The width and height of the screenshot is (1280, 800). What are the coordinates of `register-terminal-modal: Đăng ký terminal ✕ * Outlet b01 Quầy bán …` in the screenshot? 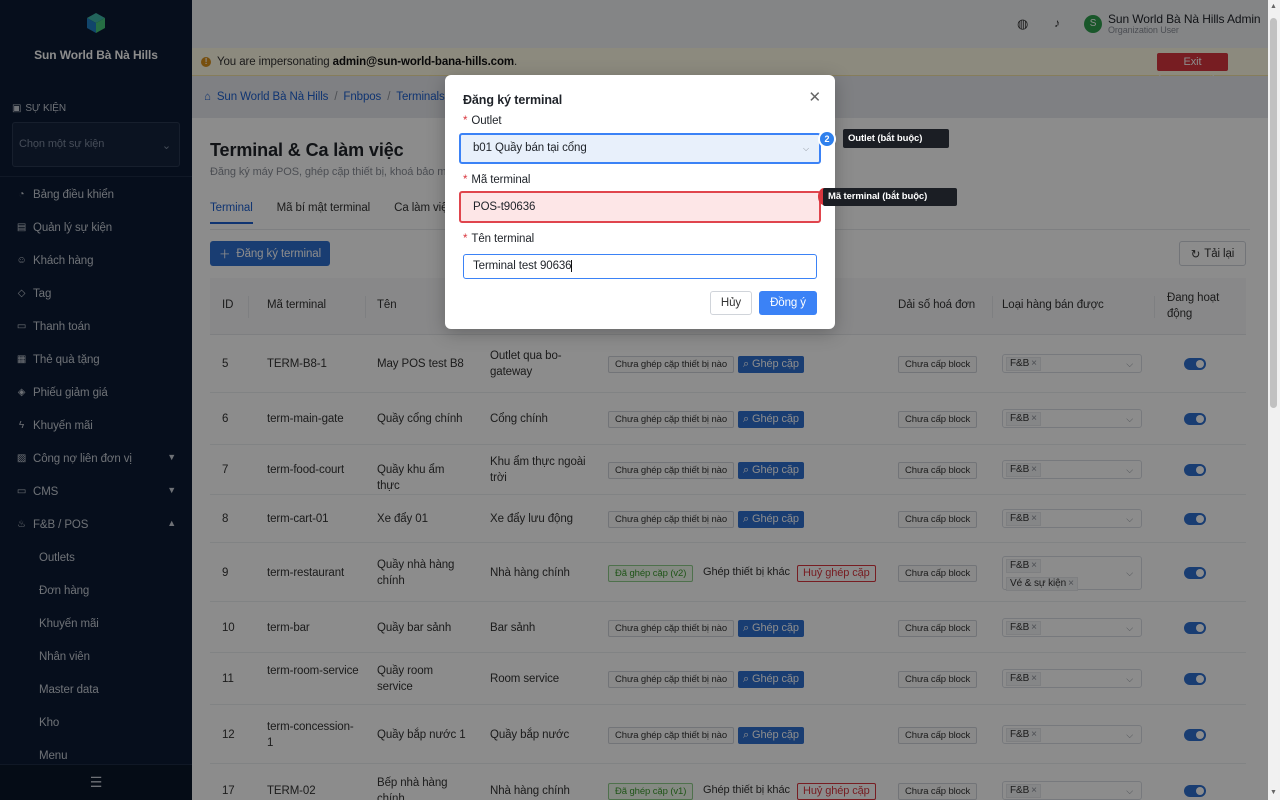 It's located at (640, 202).